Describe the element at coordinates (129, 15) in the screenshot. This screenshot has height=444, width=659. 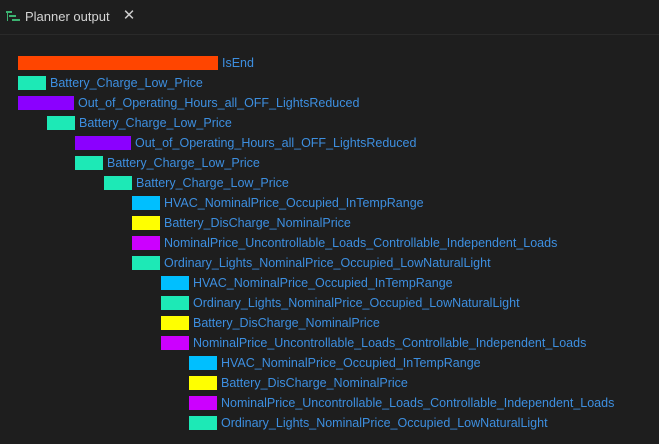
I see `close-icon: ✕` at that location.